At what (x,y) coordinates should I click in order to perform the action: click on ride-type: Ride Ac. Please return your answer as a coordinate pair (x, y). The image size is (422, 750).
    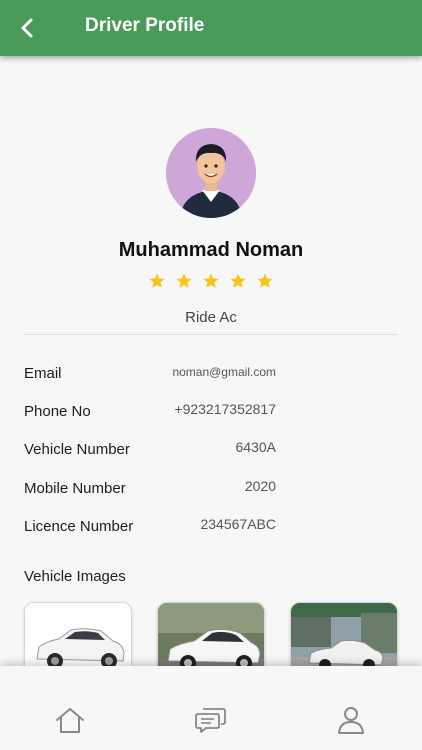
    Looking at the image, I should click on (211, 317).